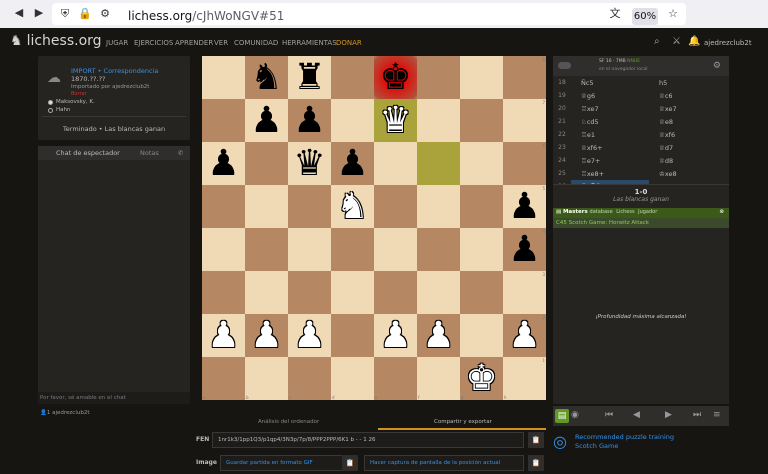 Image resolution: width=768 pixels, height=474 pixels. I want to click on nav-watch: VER, so click(221, 43).